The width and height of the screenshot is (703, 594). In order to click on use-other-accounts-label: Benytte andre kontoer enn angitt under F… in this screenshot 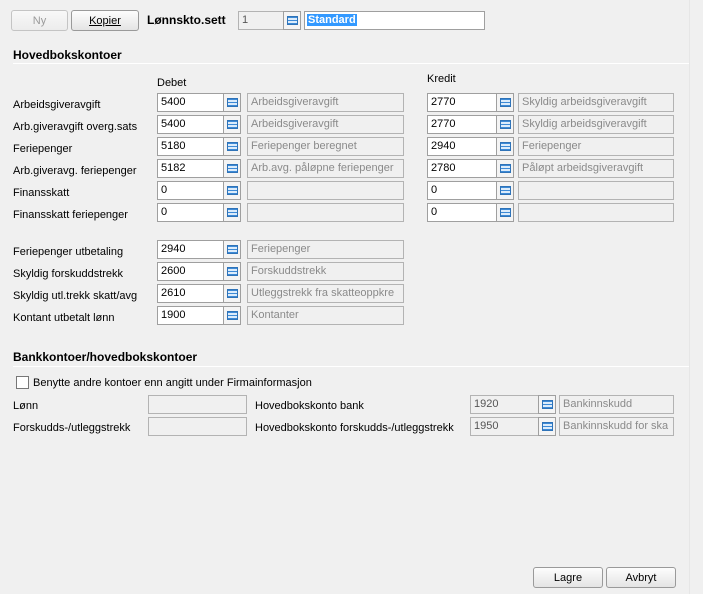, I will do `click(172, 383)`.